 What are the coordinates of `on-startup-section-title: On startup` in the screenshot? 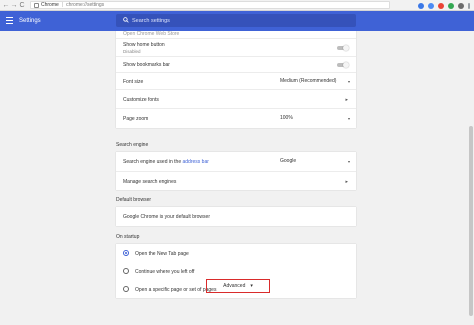 It's located at (128, 237).